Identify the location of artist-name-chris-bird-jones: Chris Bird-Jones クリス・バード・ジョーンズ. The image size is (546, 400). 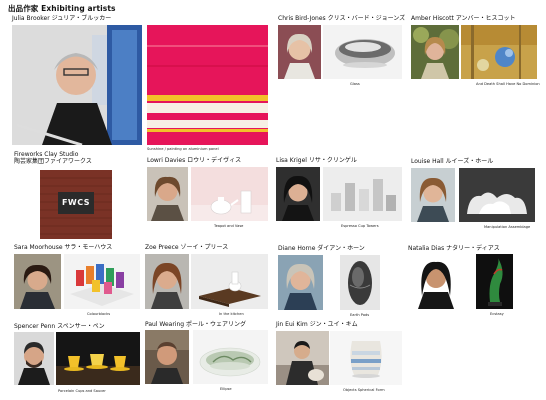
(342, 18).